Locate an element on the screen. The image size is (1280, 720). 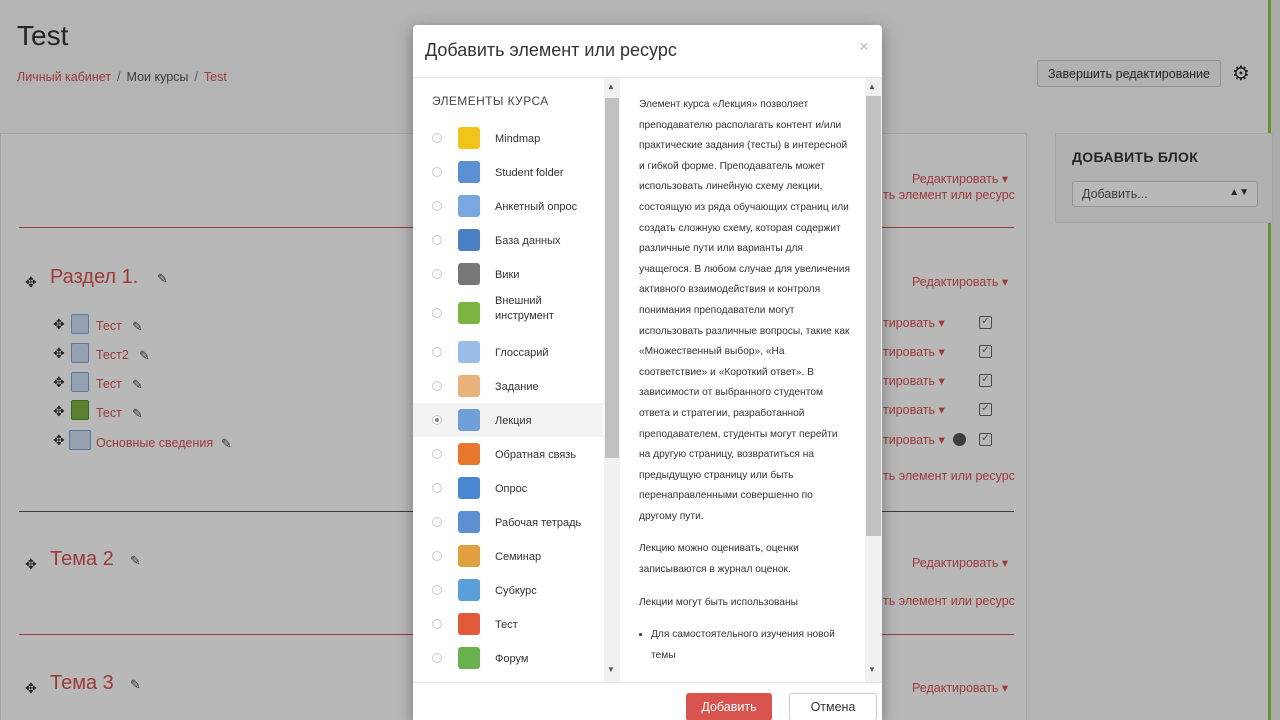
activity-option: Mindmap is located at coordinates (508, 138).